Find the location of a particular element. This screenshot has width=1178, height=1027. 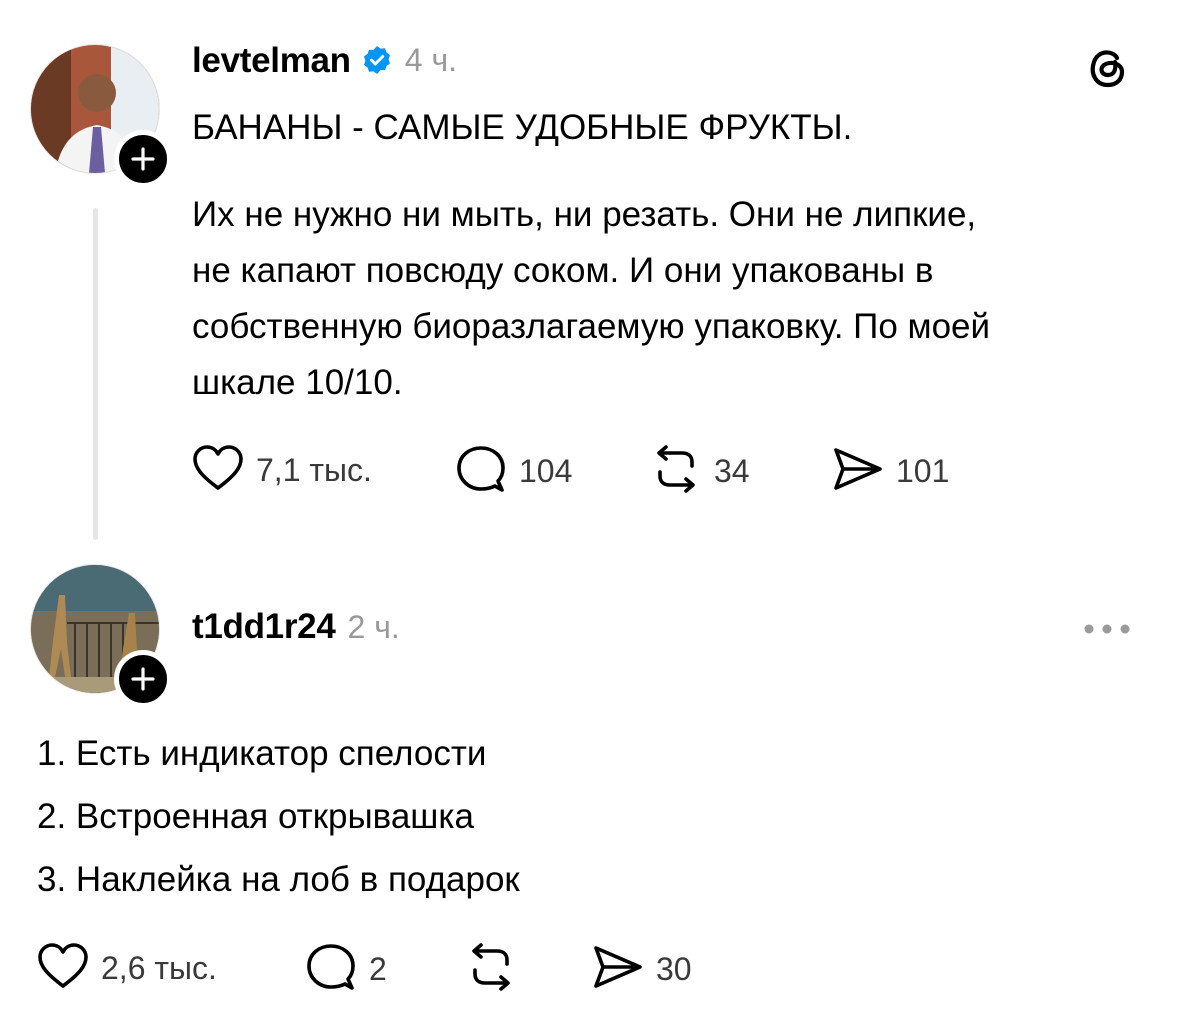

post-username: levtelman is located at coordinates (271, 61).